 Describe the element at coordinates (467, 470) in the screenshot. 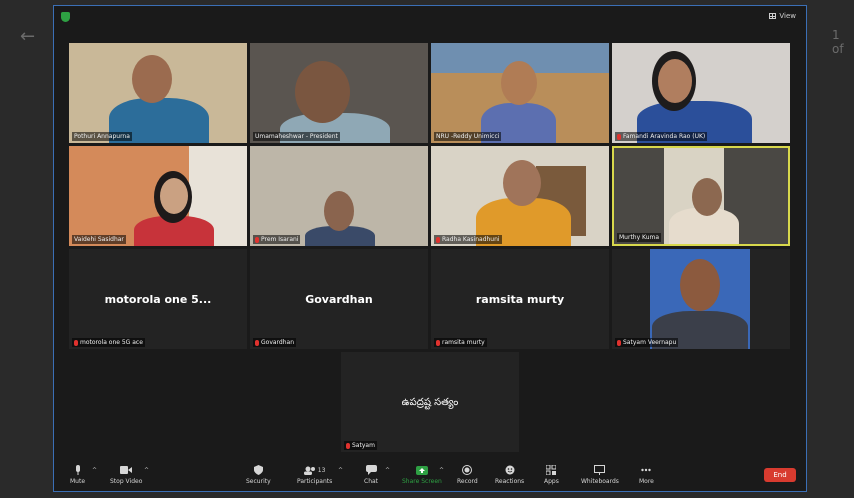

I see `record-icon` at that location.